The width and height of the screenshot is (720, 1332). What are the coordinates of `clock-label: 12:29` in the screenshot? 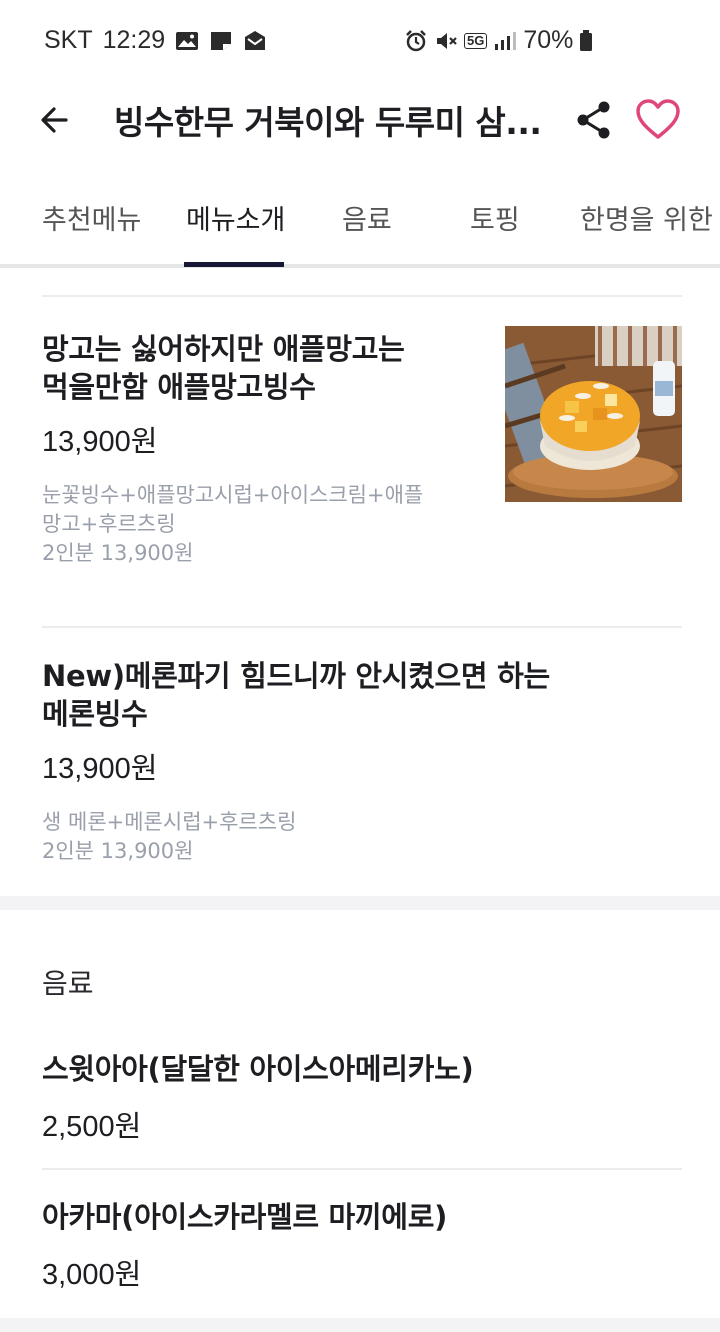 It's located at (134, 40).